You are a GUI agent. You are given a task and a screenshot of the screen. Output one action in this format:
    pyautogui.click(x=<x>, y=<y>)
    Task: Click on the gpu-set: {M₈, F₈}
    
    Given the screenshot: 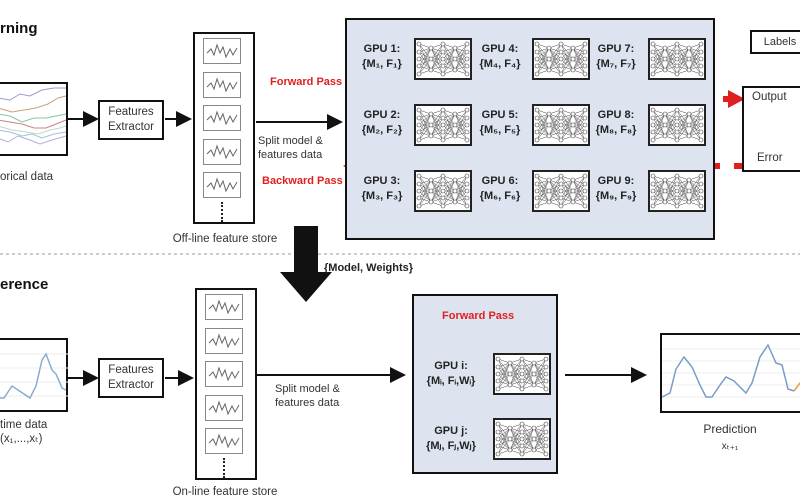 What is the action you would take?
    pyautogui.click(x=616, y=130)
    